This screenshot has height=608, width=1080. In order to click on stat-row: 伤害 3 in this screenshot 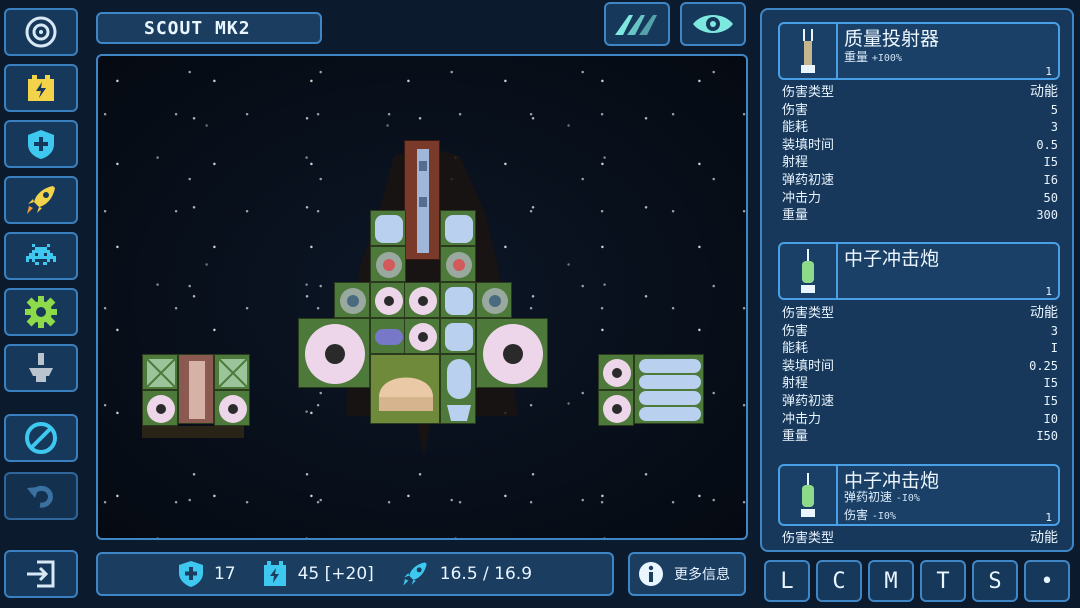, I will do `click(920, 332)`.